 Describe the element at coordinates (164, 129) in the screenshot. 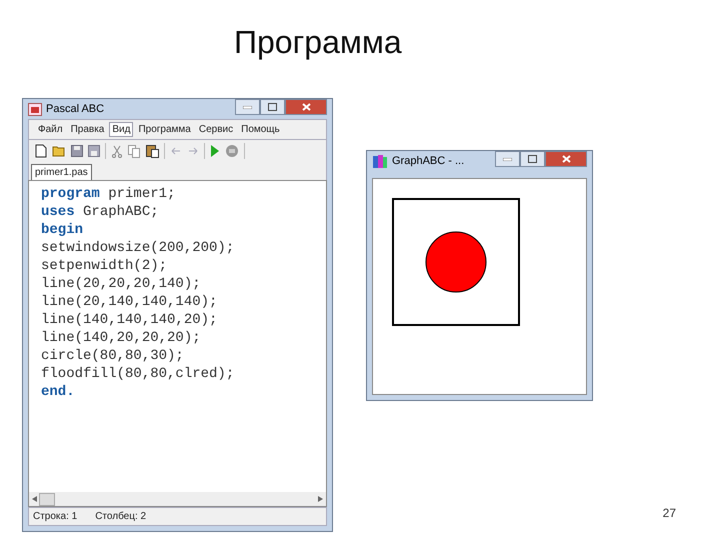

I see `menu-item: Программа` at that location.